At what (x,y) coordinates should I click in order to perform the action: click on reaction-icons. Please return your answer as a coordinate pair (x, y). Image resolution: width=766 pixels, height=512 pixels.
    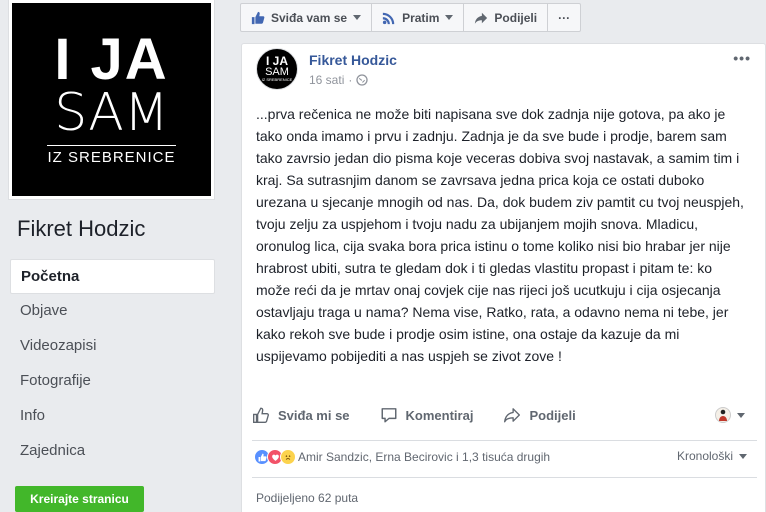
    Looking at the image, I should click on (275, 457).